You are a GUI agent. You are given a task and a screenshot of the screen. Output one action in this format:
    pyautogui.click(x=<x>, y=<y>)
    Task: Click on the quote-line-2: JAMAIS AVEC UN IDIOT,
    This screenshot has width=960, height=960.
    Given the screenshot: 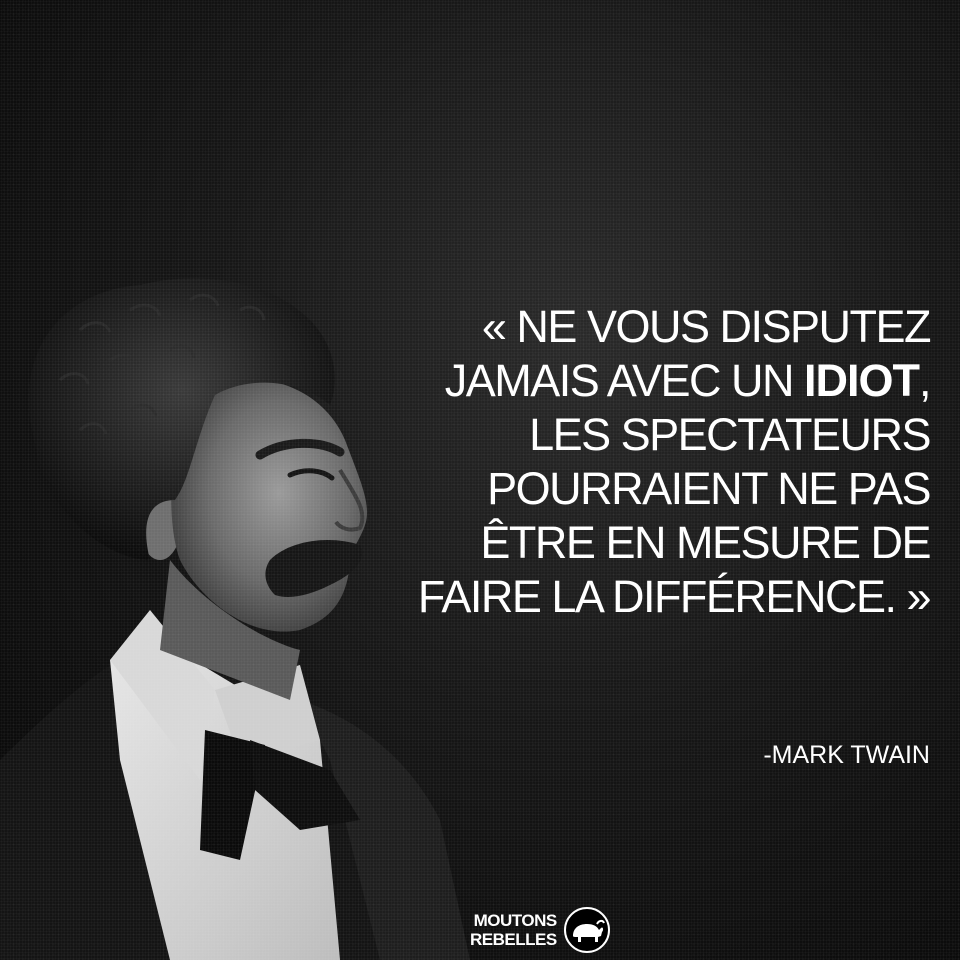 What is the action you would take?
    pyautogui.click(x=651, y=381)
    